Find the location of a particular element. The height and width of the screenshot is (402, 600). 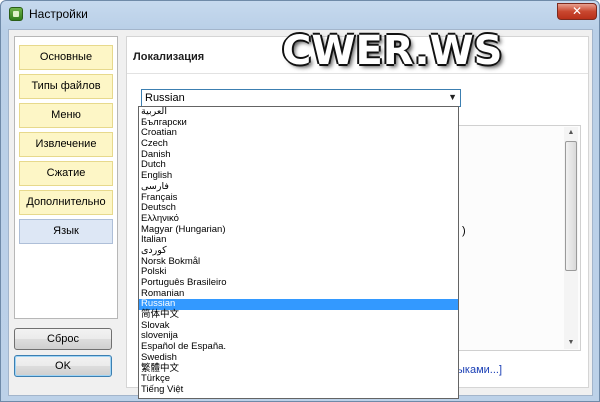

language-option: Czech is located at coordinates (298, 144).